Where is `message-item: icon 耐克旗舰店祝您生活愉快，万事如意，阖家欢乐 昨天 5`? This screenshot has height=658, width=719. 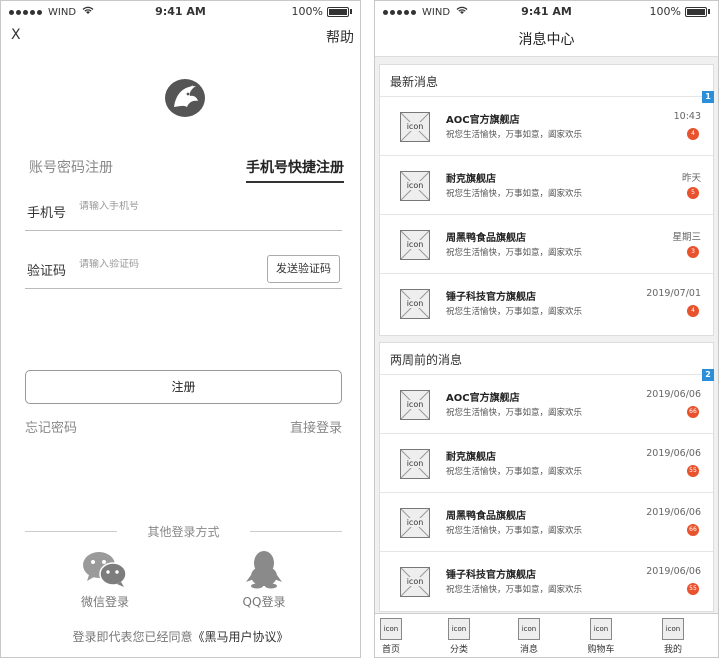 message-item: icon 耐克旗舰店祝您生活愉快，万事如意，阖家欢乐 昨天 5 is located at coordinates (546, 185).